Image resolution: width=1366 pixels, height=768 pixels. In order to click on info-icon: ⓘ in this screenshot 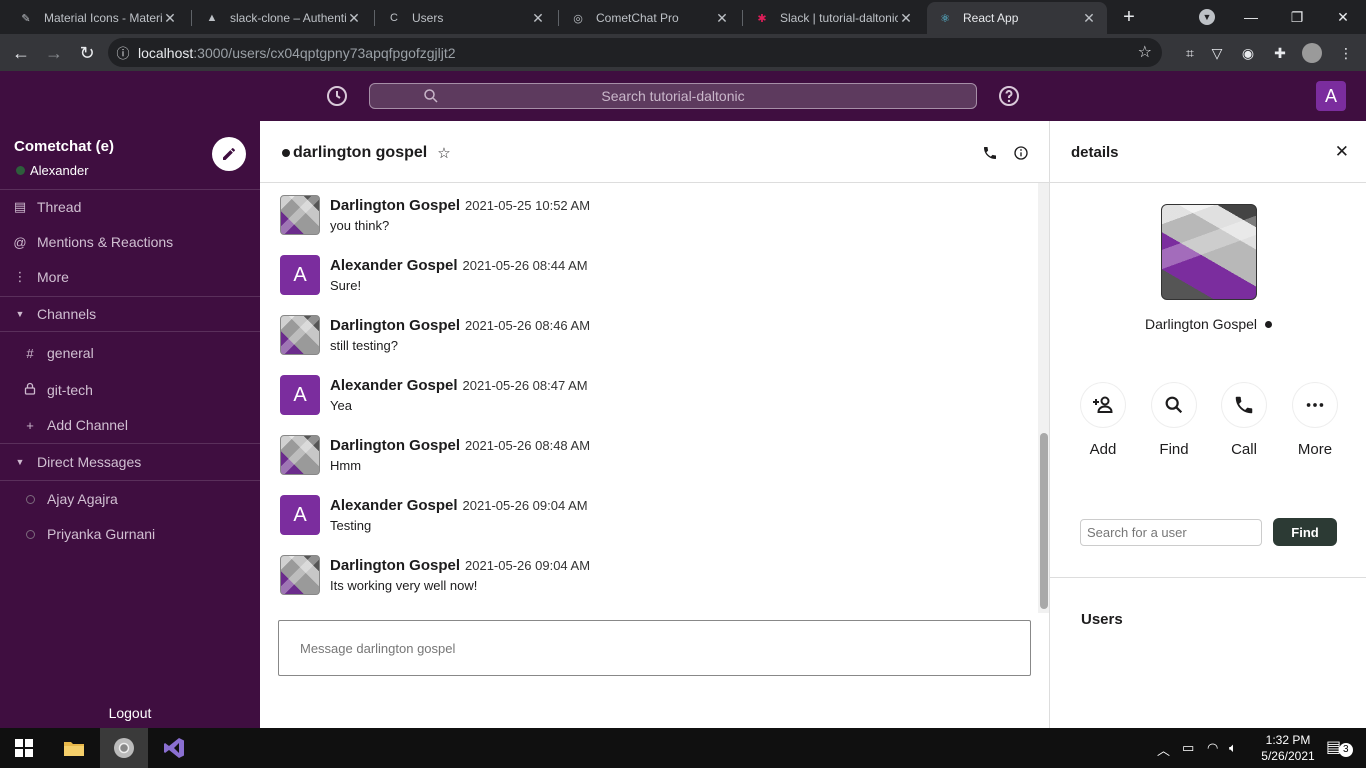, I will do `click(123, 52)`.